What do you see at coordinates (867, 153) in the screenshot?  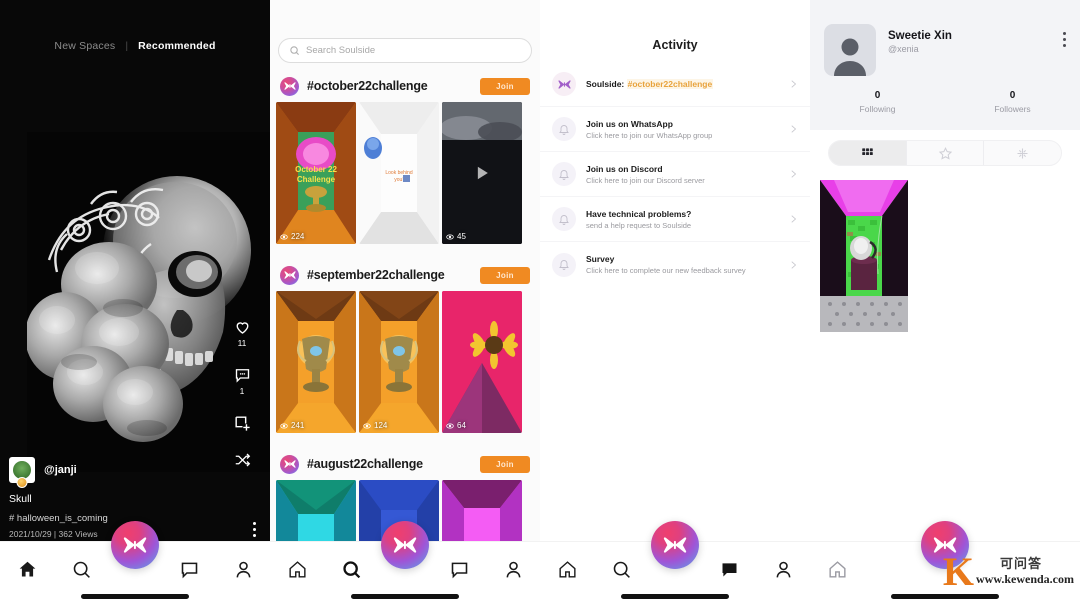 I see `tab-grid` at bounding box center [867, 153].